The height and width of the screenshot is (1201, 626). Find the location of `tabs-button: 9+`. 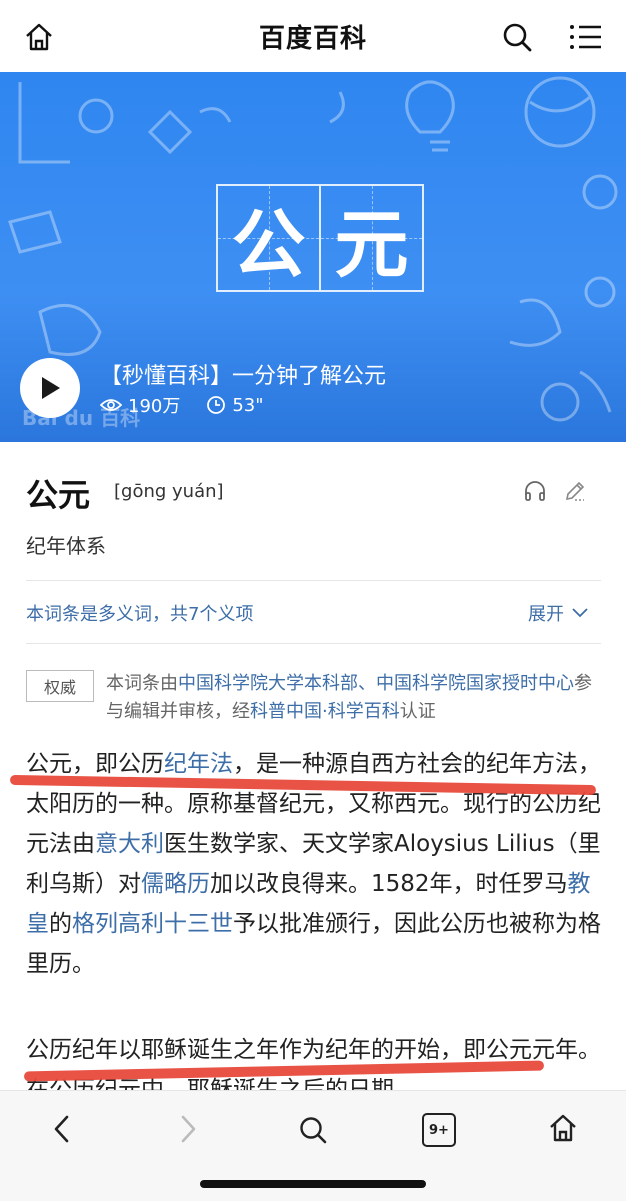

tabs-button: 9+ is located at coordinates (439, 1130).